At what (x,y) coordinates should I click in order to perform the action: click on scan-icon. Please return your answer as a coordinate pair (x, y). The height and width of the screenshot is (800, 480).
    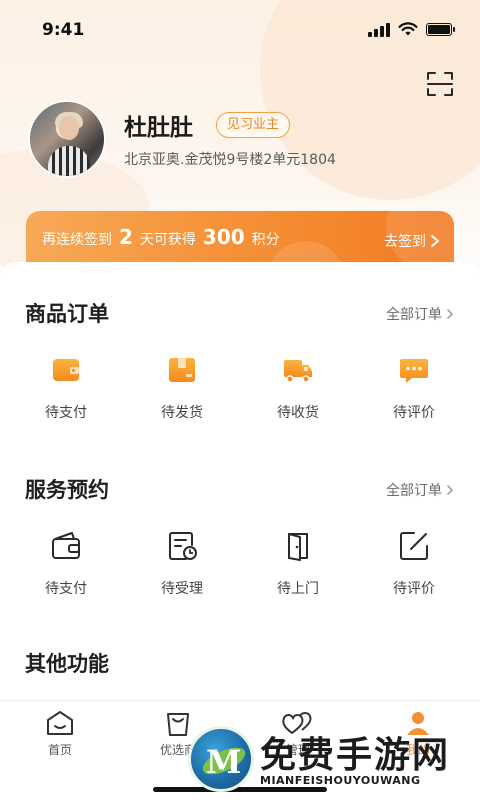
    Looking at the image, I should click on (440, 84).